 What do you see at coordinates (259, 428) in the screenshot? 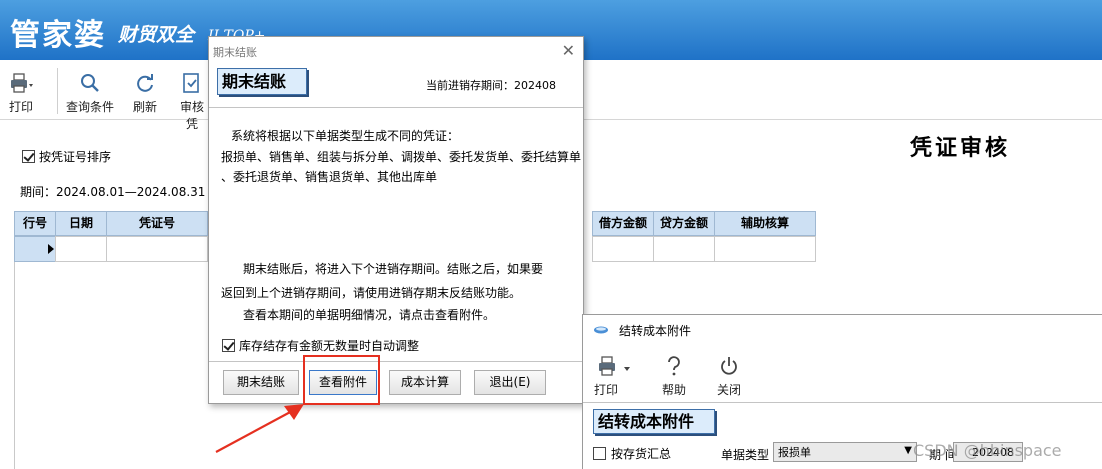
I see `annotation-arrow-icon` at bounding box center [259, 428].